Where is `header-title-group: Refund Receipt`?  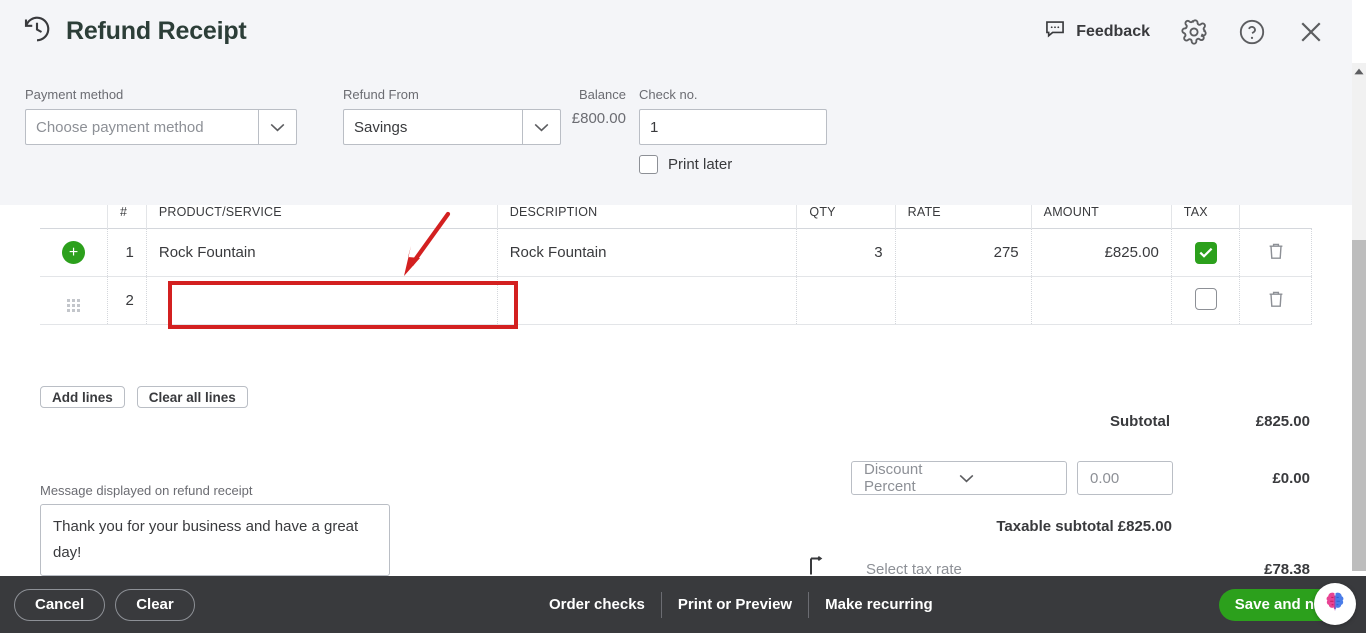
header-title-group: Refund Receipt is located at coordinates (123, 31).